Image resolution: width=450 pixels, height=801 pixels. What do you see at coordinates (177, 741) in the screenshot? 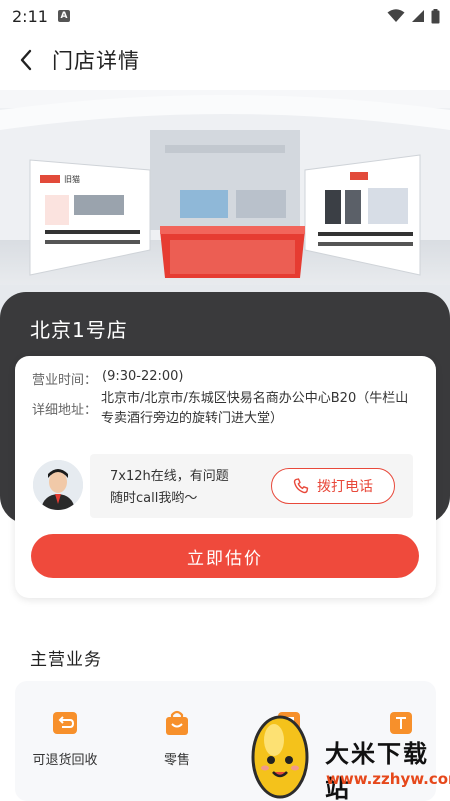
I see `business-item-retail: 零售` at bounding box center [177, 741].